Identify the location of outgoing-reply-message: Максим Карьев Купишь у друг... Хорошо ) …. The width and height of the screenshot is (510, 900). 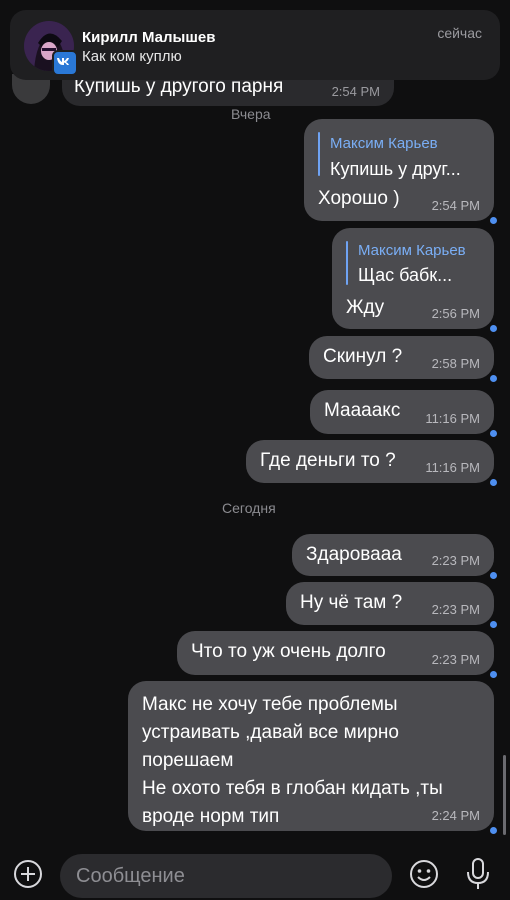
(400, 171).